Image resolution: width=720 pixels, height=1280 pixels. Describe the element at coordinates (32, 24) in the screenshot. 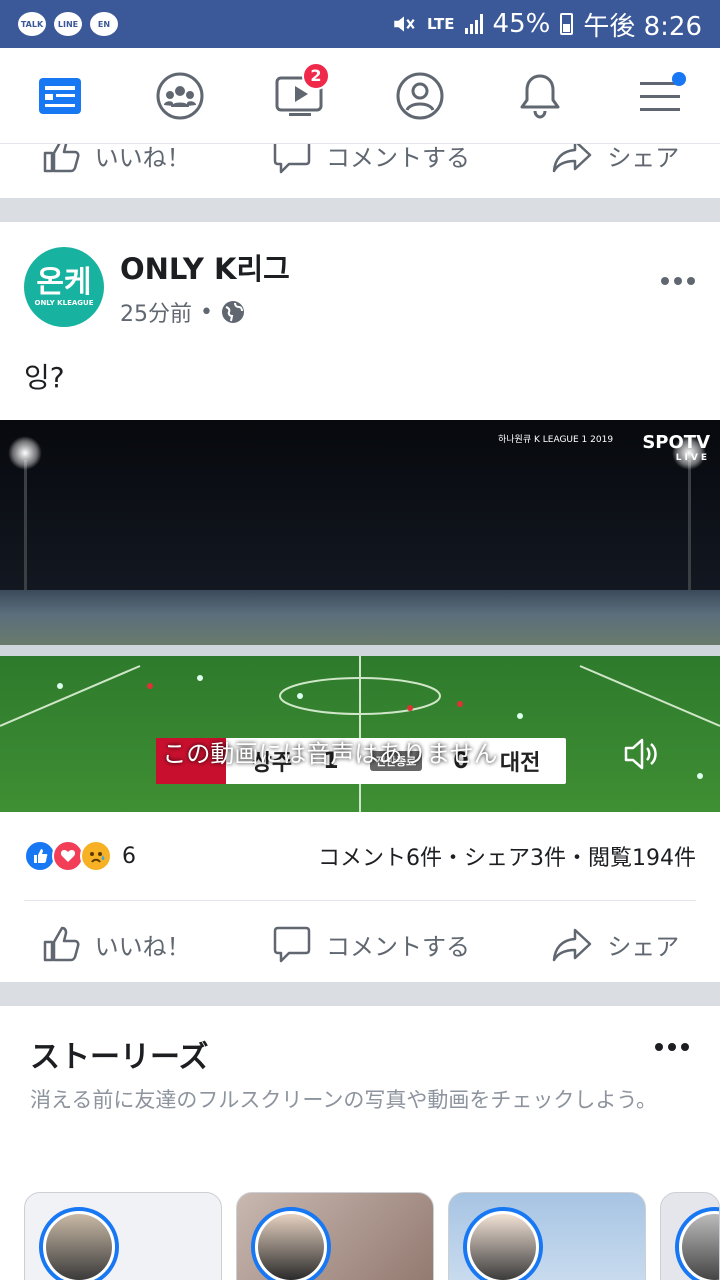

I see `talk-icon: TALK` at that location.